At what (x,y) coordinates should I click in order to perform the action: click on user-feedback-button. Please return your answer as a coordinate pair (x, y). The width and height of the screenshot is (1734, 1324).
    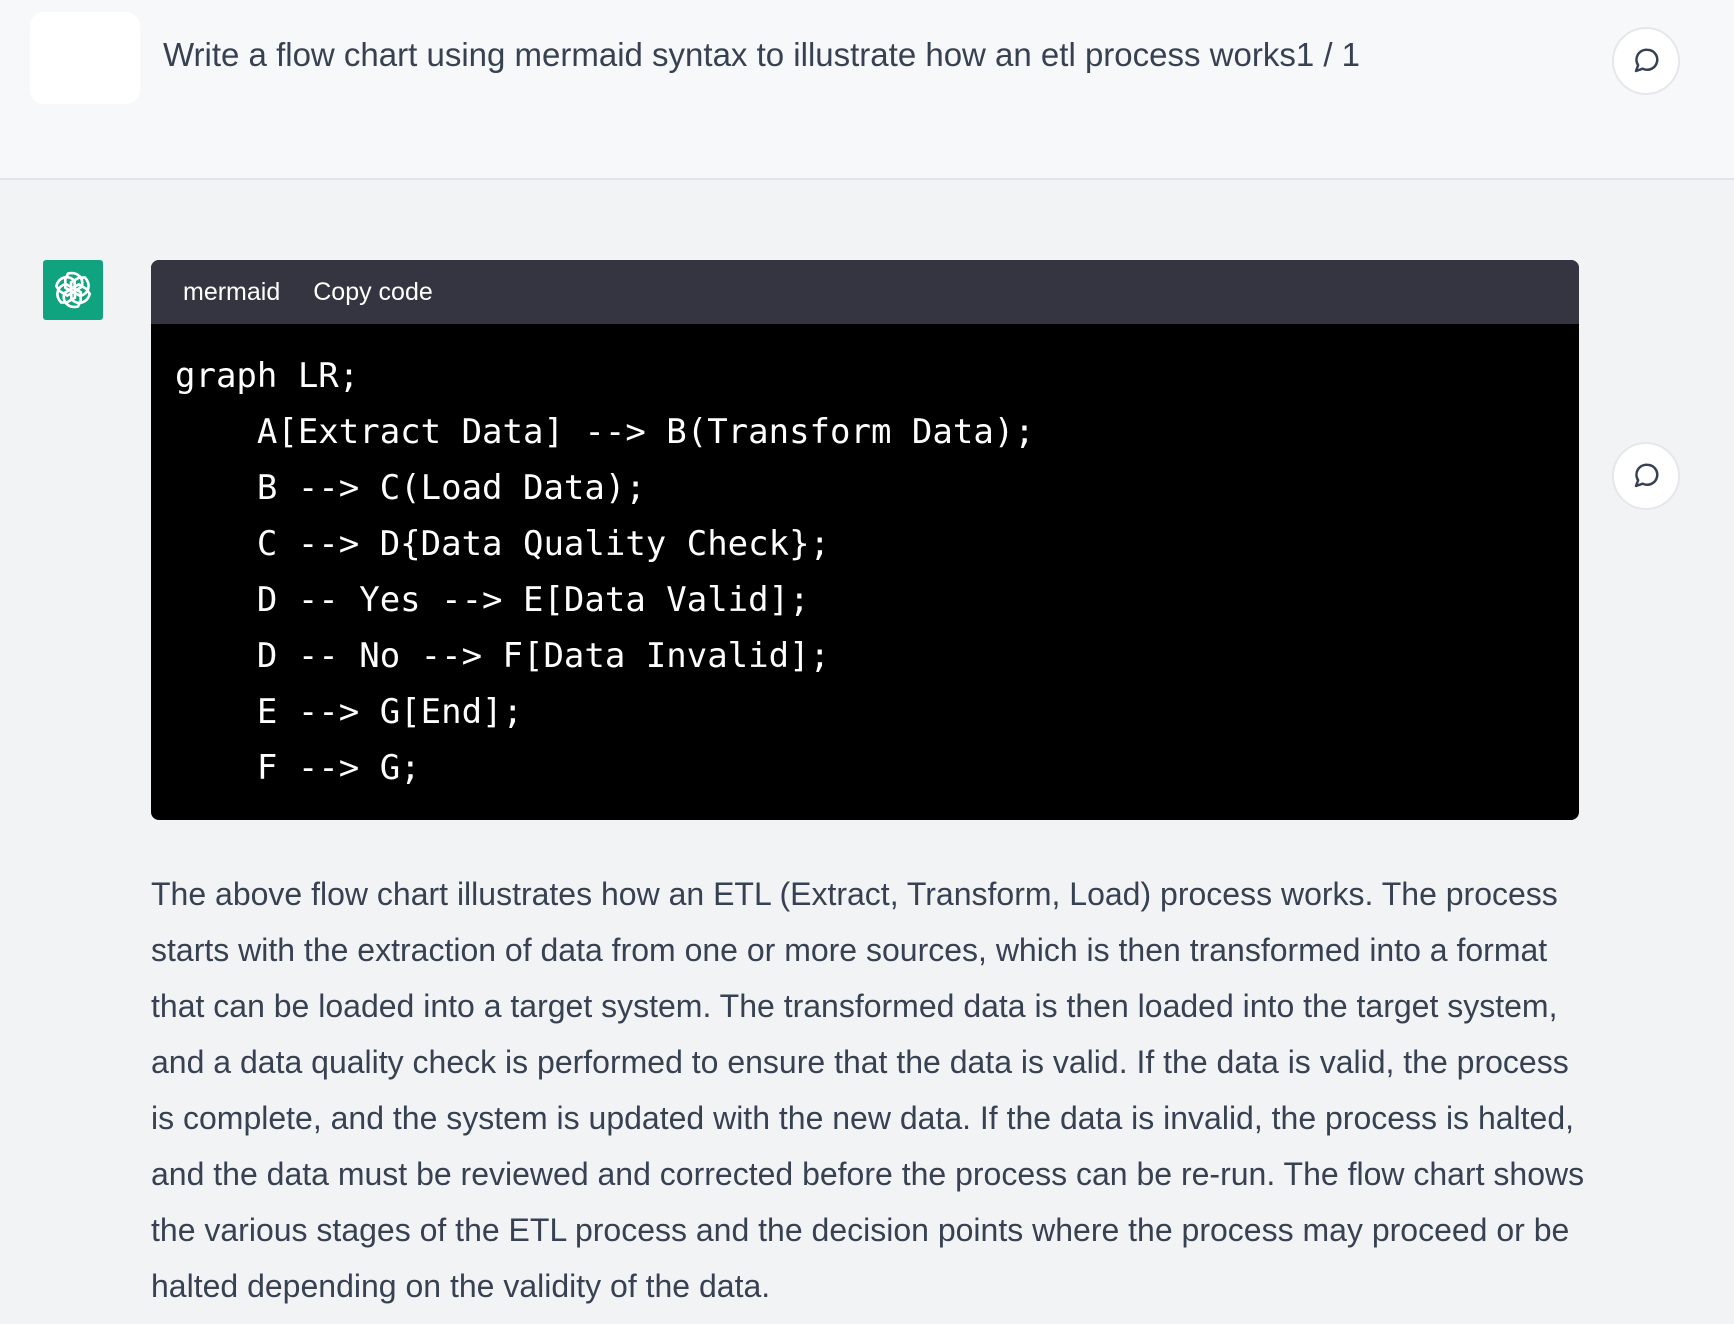
    Looking at the image, I should click on (1646, 61).